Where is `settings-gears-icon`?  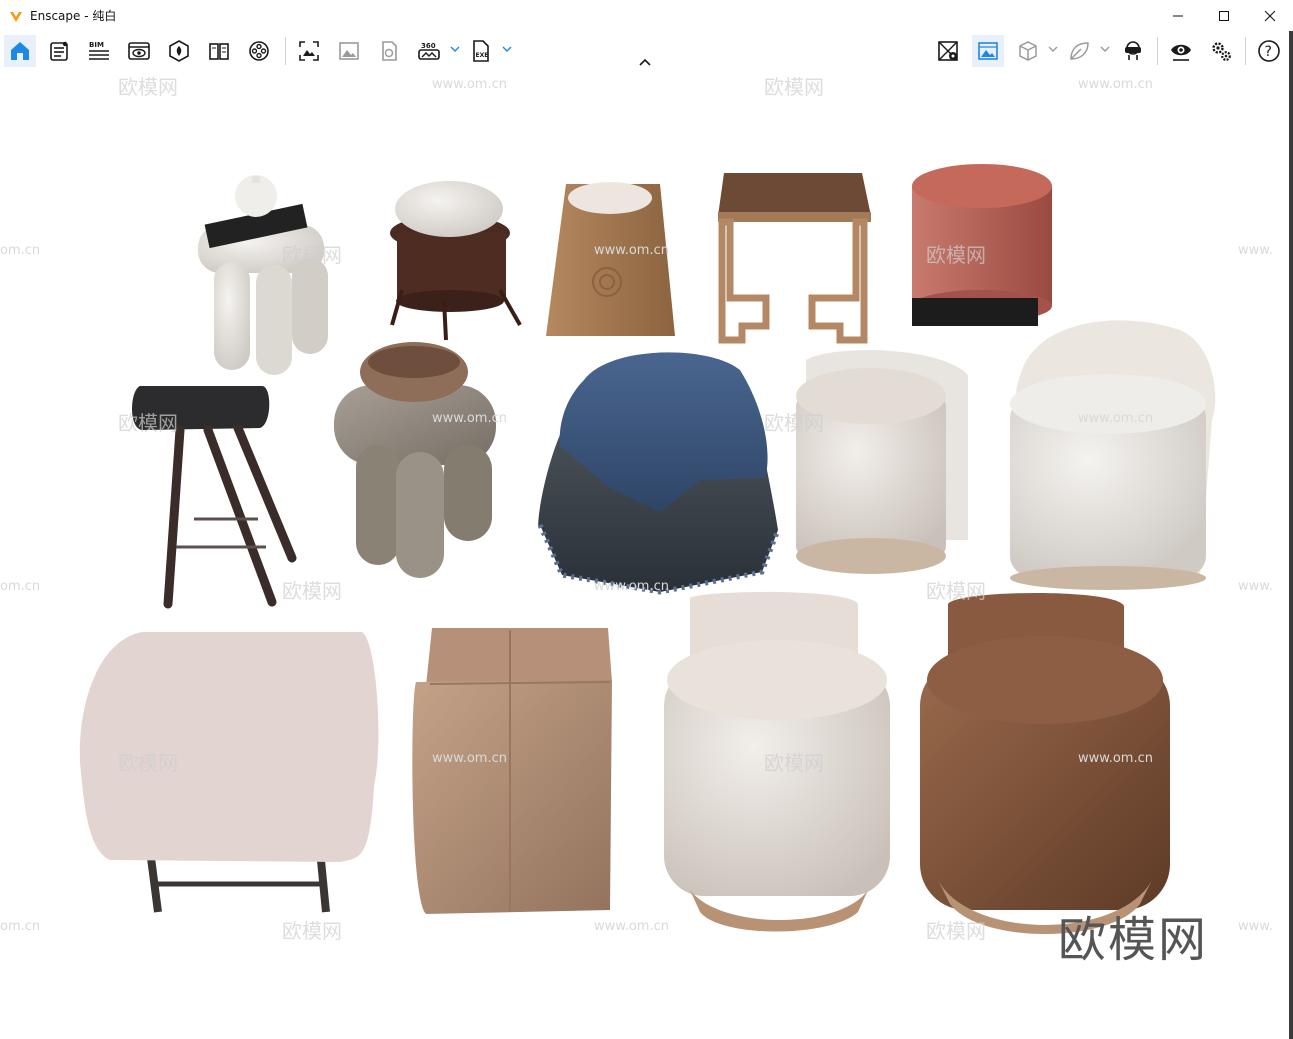 settings-gears-icon is located at coordinates (1221, 51).